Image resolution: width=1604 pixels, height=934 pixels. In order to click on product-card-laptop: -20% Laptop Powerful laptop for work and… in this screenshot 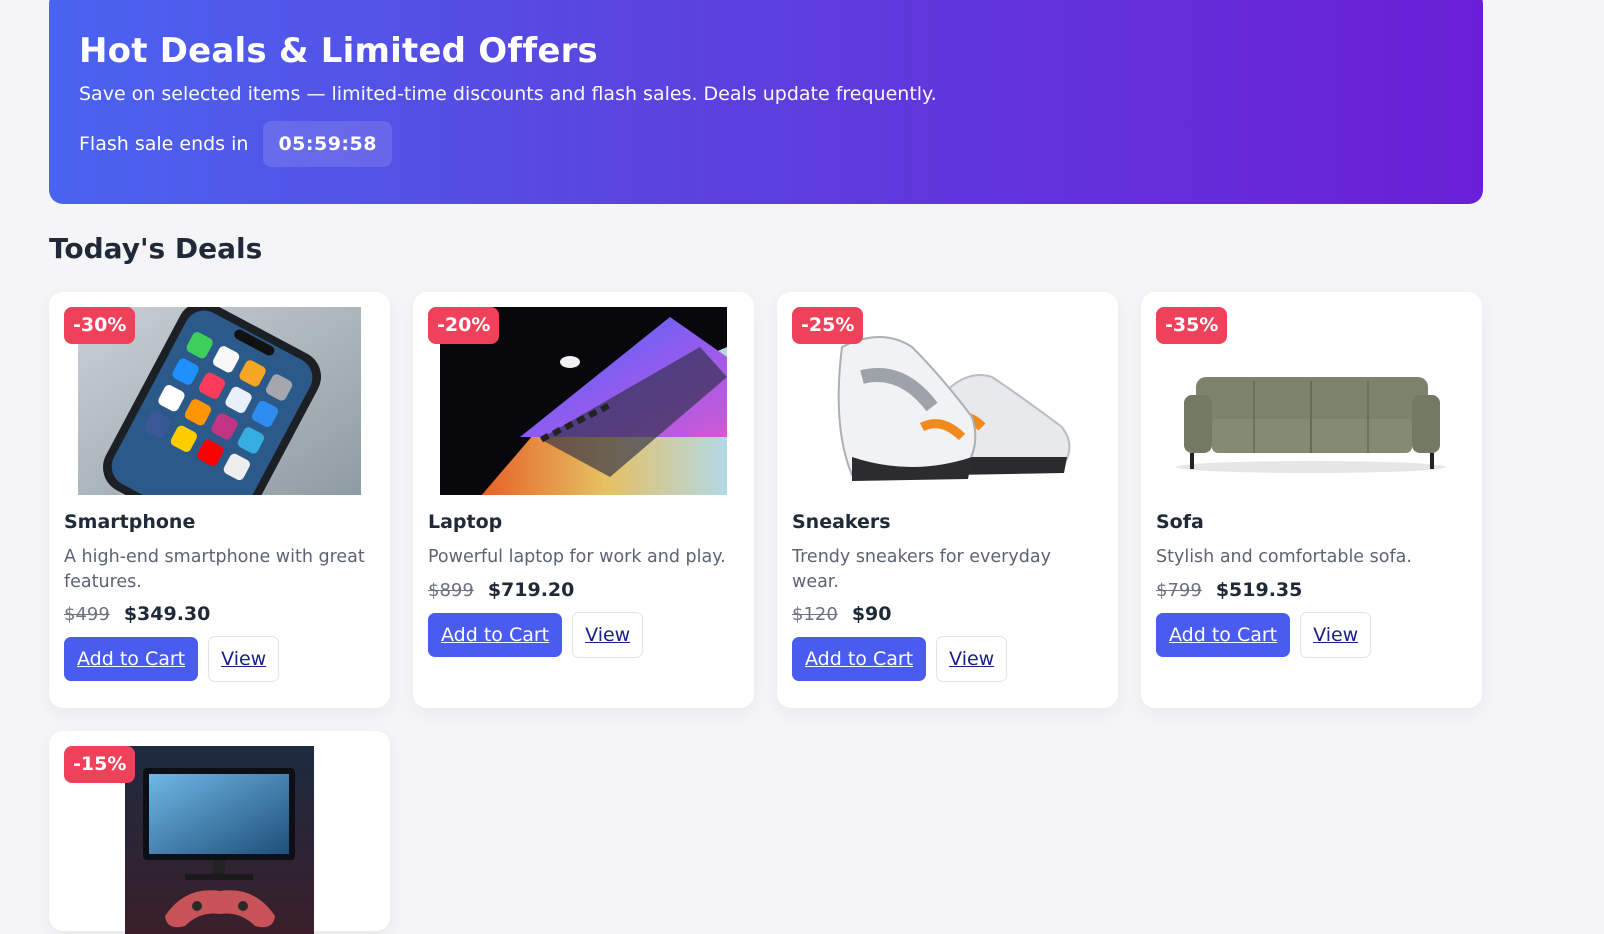, I will do `click(583, 500)`.